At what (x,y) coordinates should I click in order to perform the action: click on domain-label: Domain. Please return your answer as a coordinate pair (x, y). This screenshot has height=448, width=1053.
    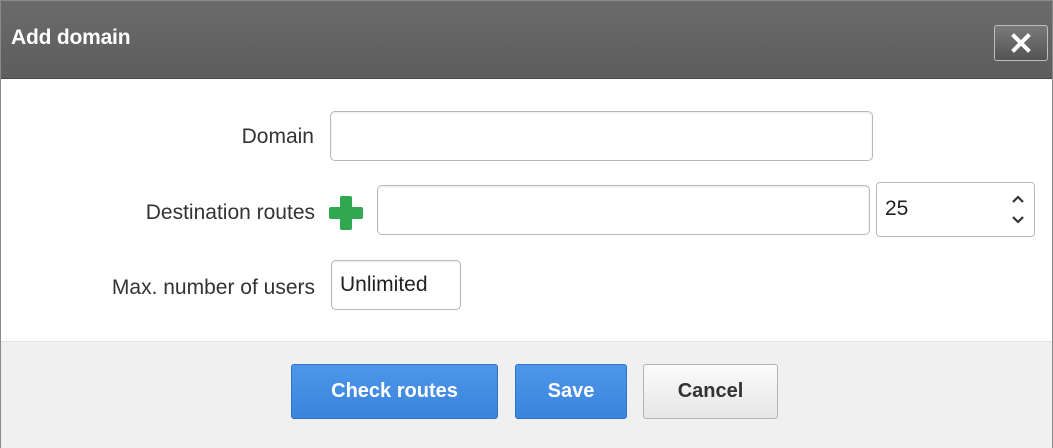
    Looking at the image, I should click on (277, 136).